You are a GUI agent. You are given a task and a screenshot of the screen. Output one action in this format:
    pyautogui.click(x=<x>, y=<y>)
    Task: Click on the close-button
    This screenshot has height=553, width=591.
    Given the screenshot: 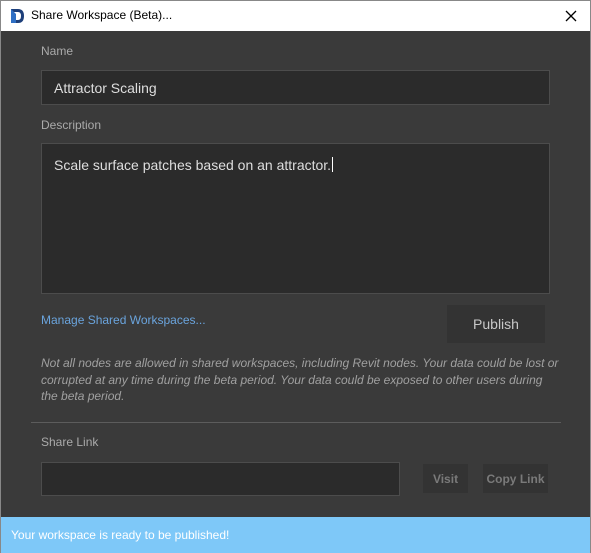 What is the action you would take?
    pyautogui.click(x=571, y=16)
    